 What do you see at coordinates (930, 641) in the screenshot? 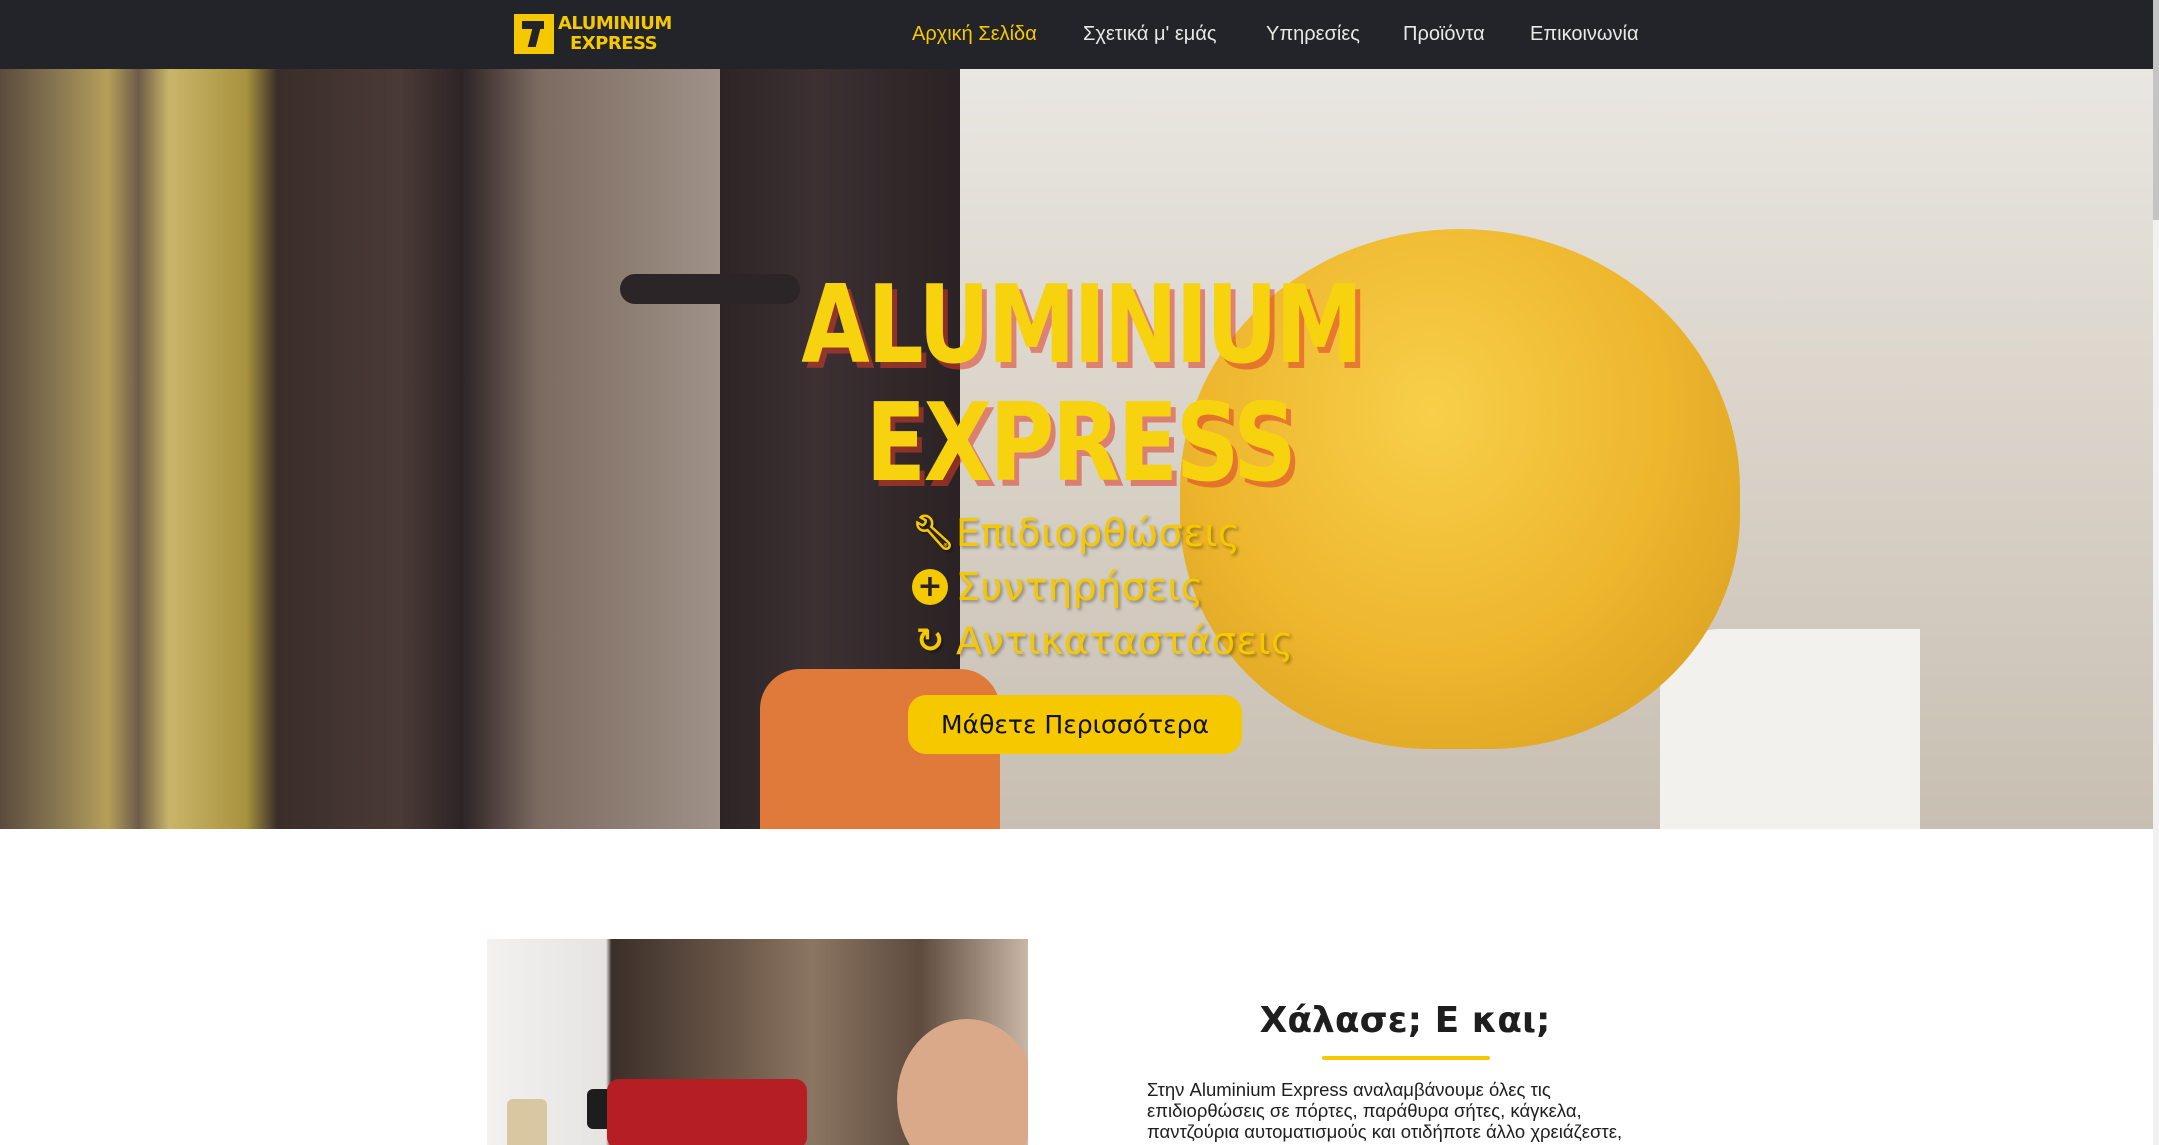
I see `refresh-icon: ↻` at bounding box center [930, 641].